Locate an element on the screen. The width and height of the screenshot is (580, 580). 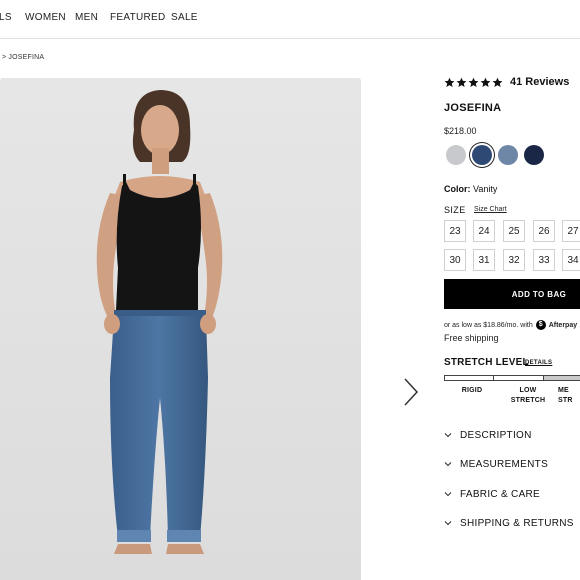
nav-item-men: MEN is located at coordinates (86, 17).